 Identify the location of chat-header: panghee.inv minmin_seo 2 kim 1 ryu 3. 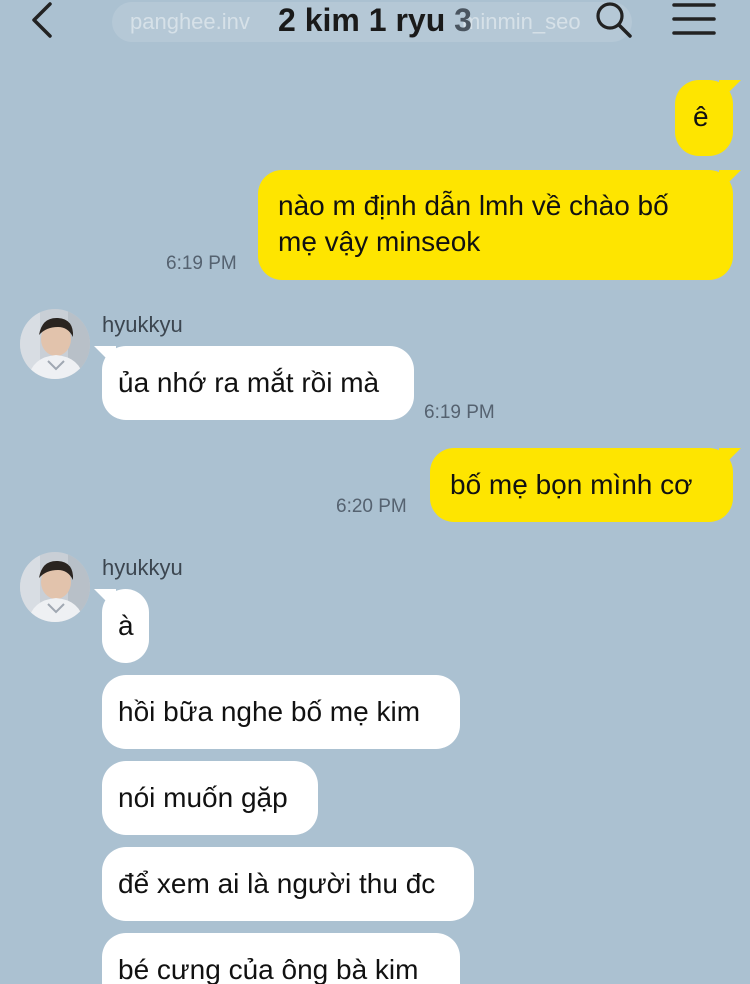
(375, 22).